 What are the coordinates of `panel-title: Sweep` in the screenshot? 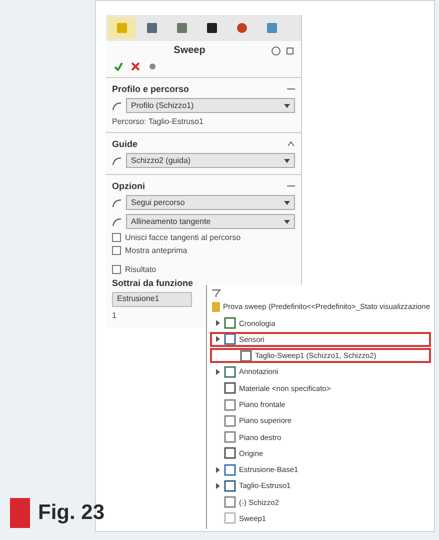 It's located at (189, 50).